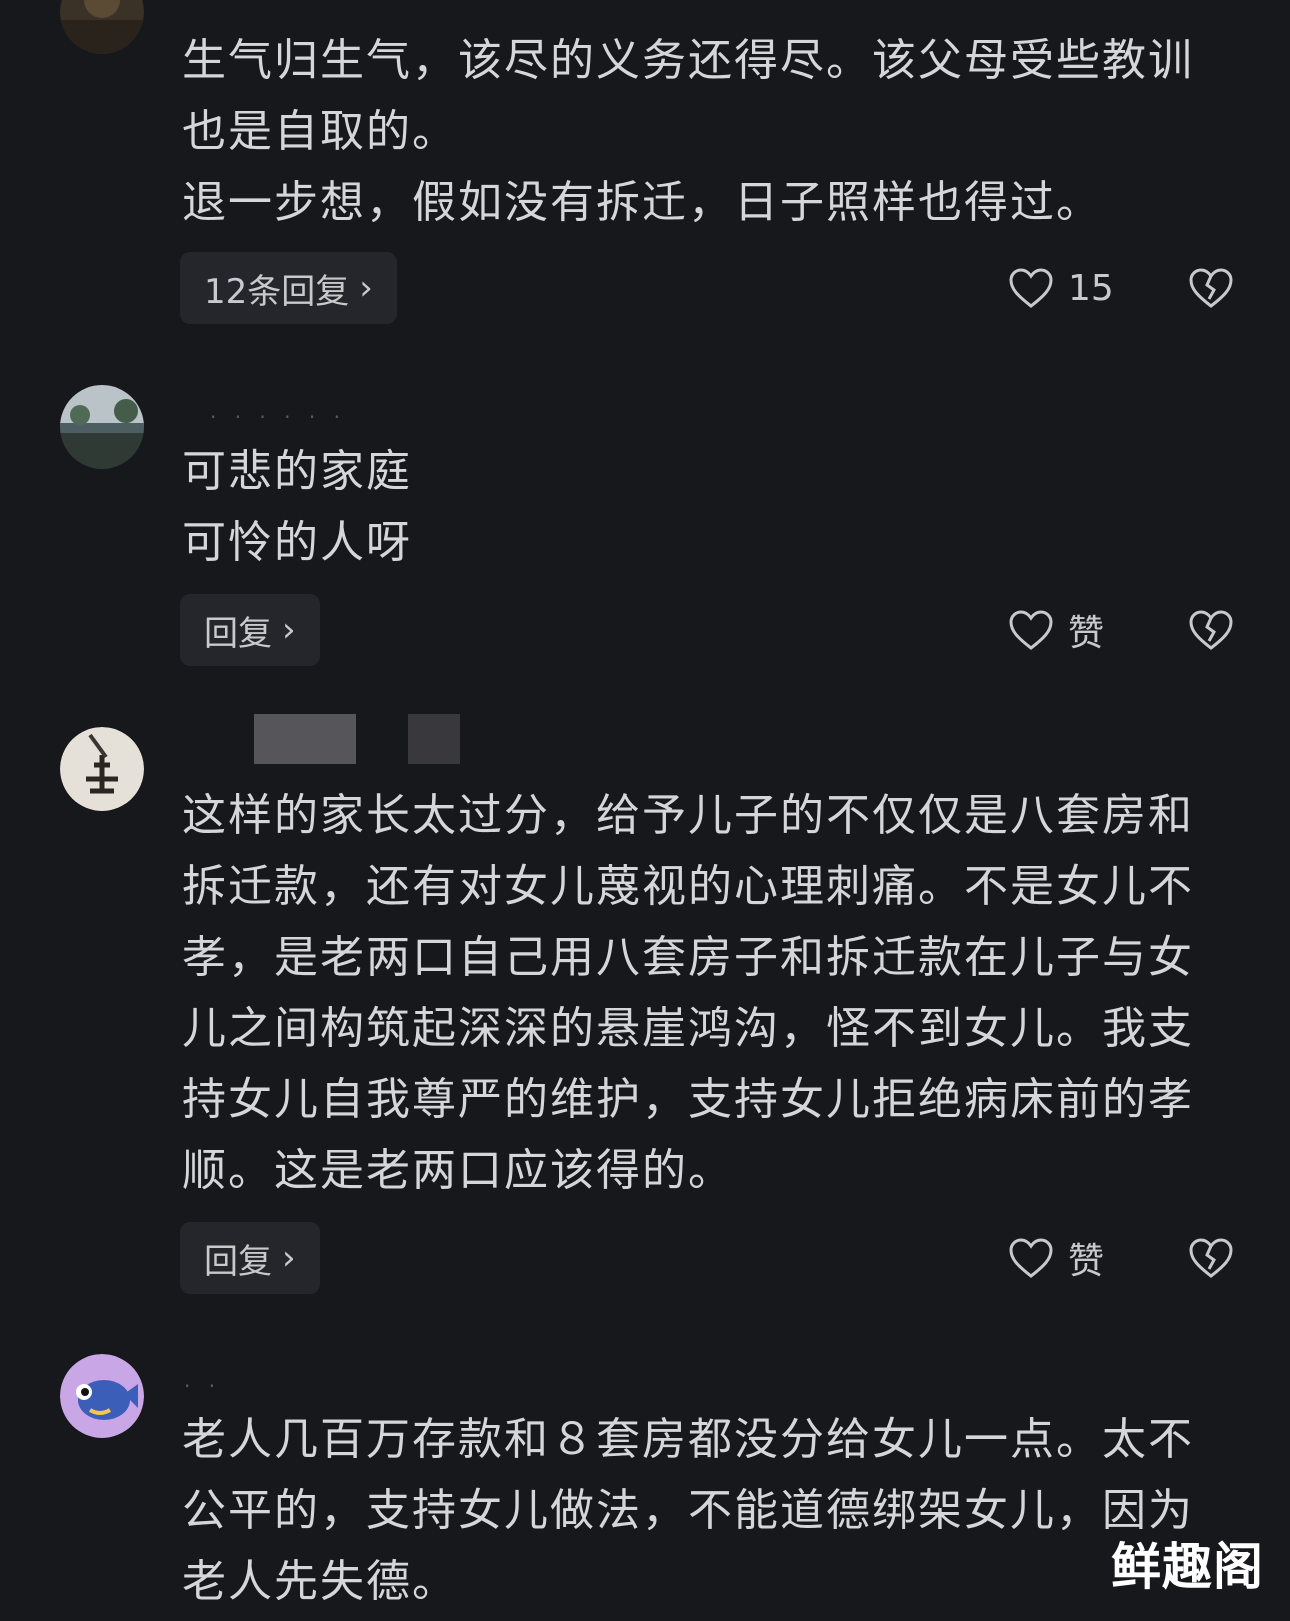  What do you see at coordinates (688, 60) in the screenshot?
I see `comment-line: 生气归生气，该尽的义务还得尽。该父母受些教训` at bounding box center [688, 60].